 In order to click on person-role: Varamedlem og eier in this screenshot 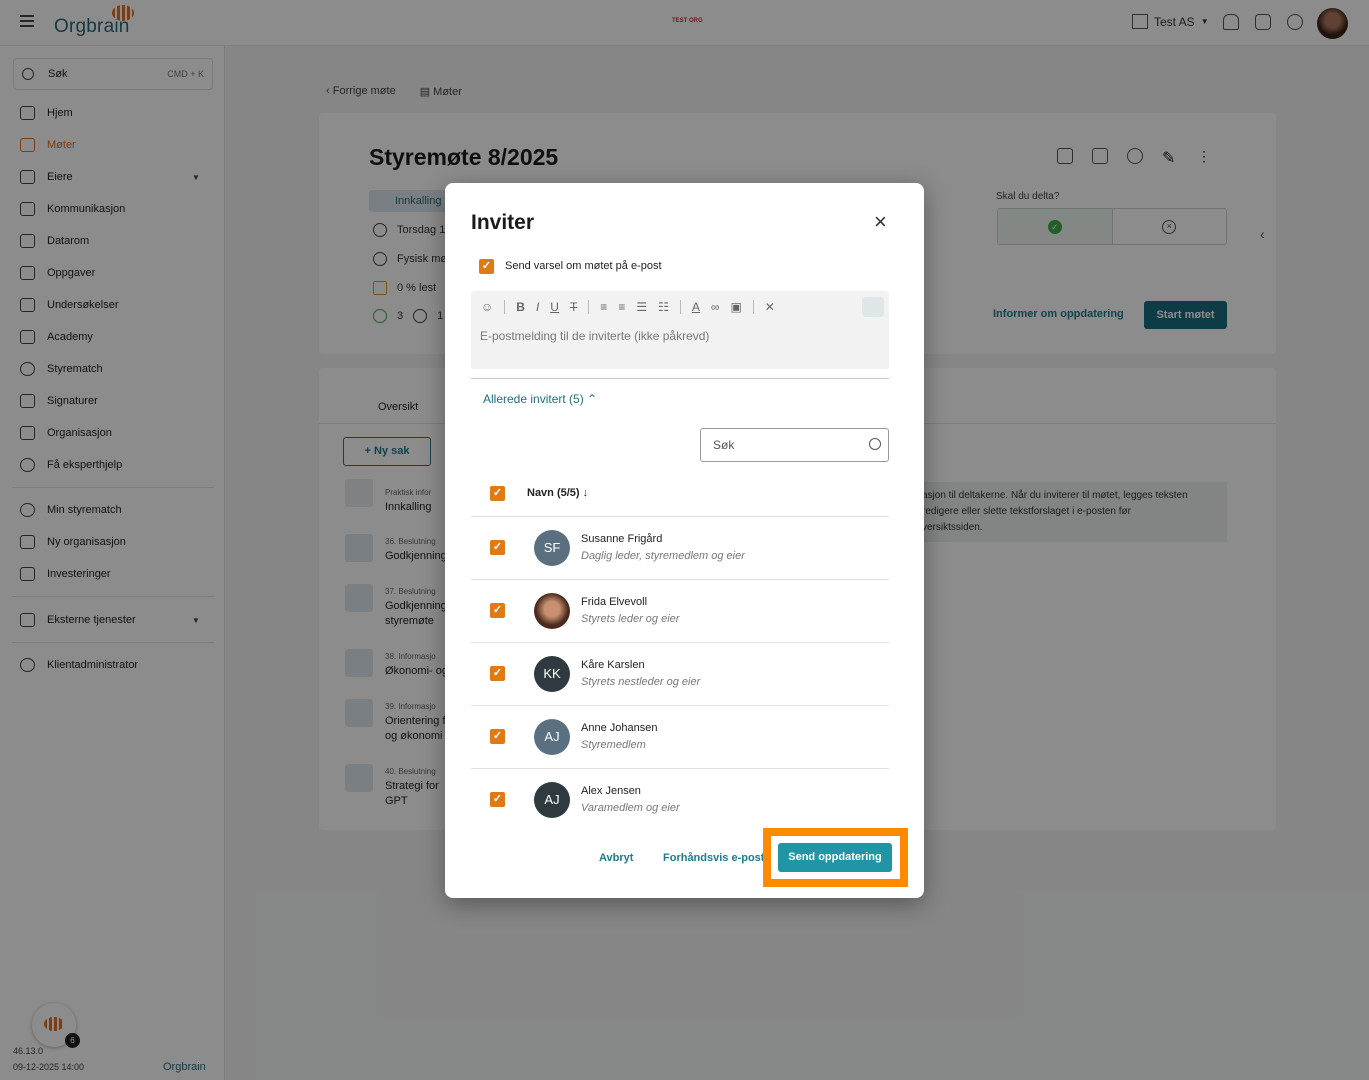, I will do `click(630, 808)`.